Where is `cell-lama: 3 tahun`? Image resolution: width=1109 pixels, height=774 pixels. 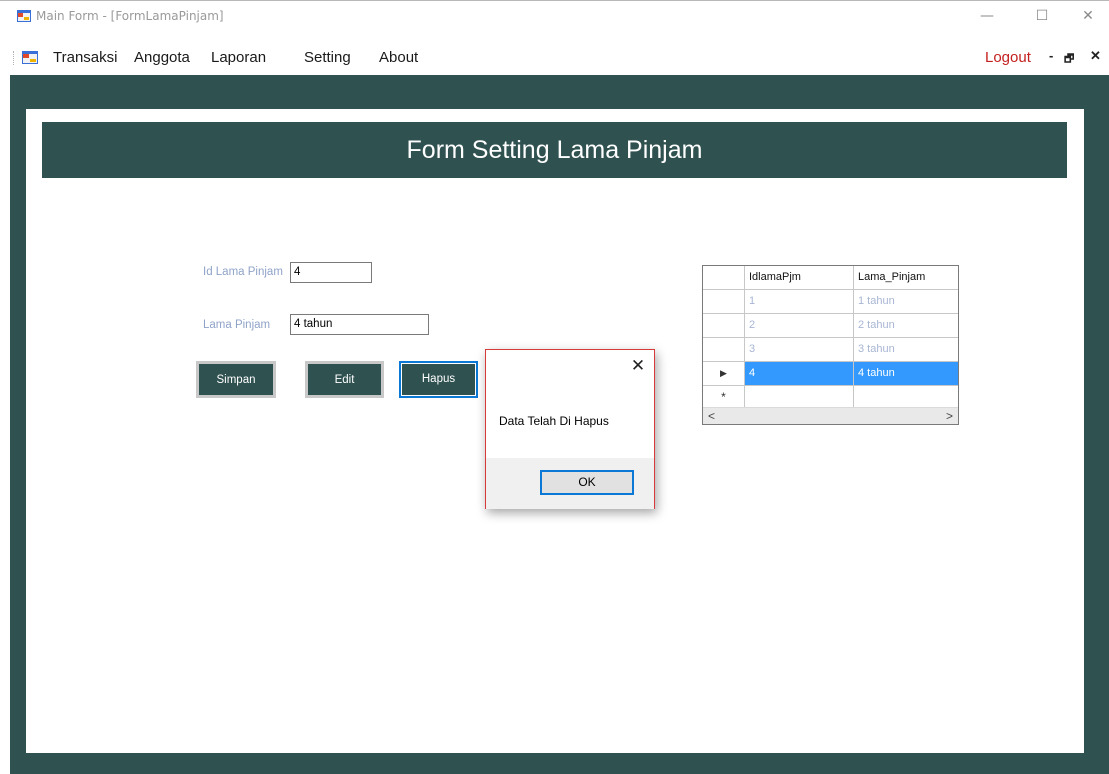
cell-lama: 3 tahun is located at coordinates (906, 350).